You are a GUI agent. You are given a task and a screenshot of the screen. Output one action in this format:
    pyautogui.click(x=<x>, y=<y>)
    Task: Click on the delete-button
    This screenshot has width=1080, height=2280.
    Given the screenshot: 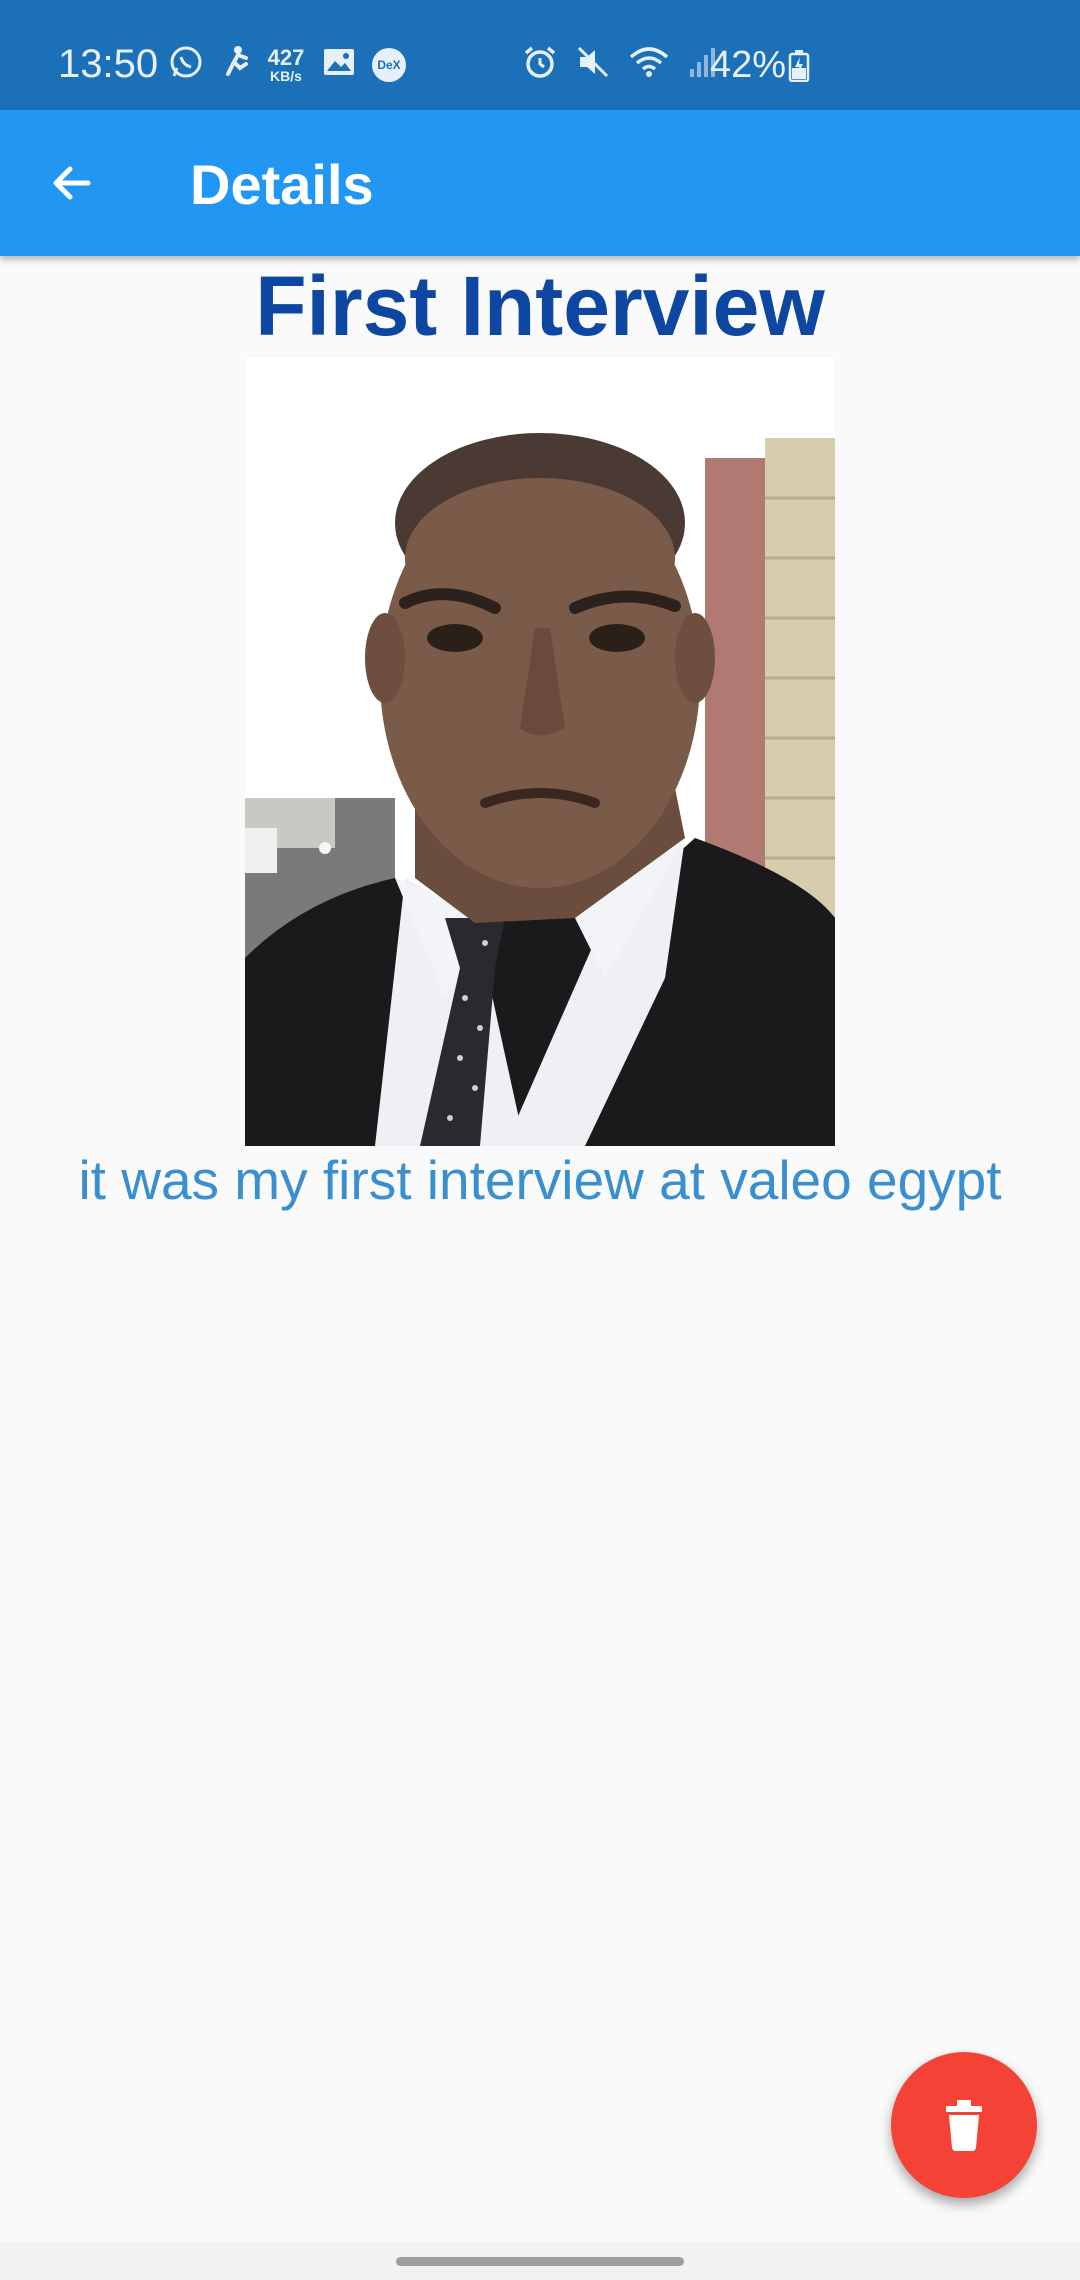 What is the action you would take?
    pyautogui.click(x=964, y=2125)
    